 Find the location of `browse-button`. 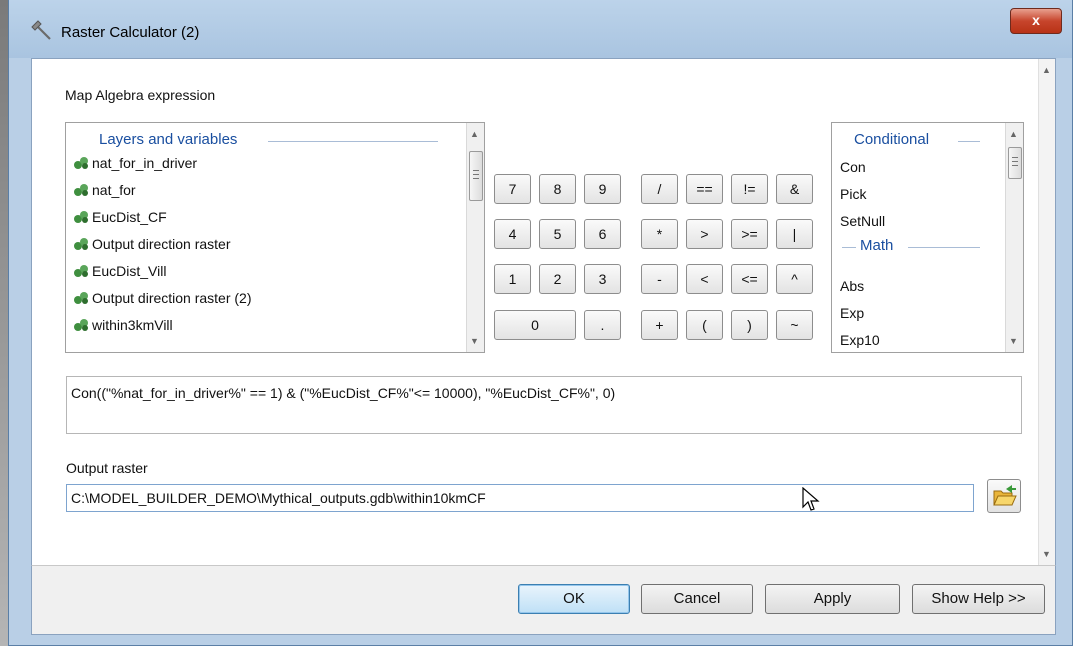

browse-button is located at coordinates (1004, 496).